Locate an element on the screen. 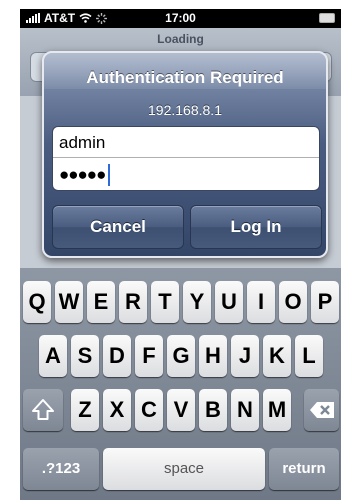 The width and height of the screenshot is (341, 500). key-d: D is located at coordinates (117, 356).